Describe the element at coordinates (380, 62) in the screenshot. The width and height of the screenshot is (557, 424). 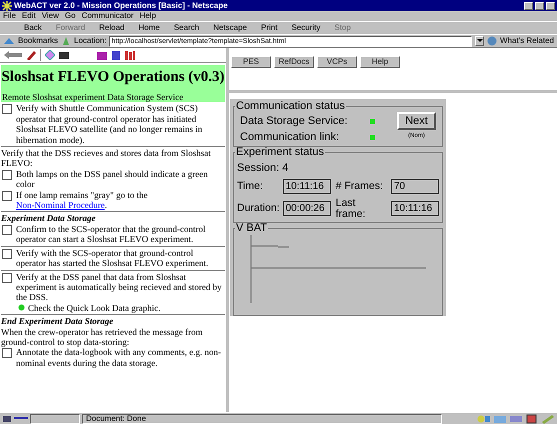
I see `nav-button: Help` at that location.